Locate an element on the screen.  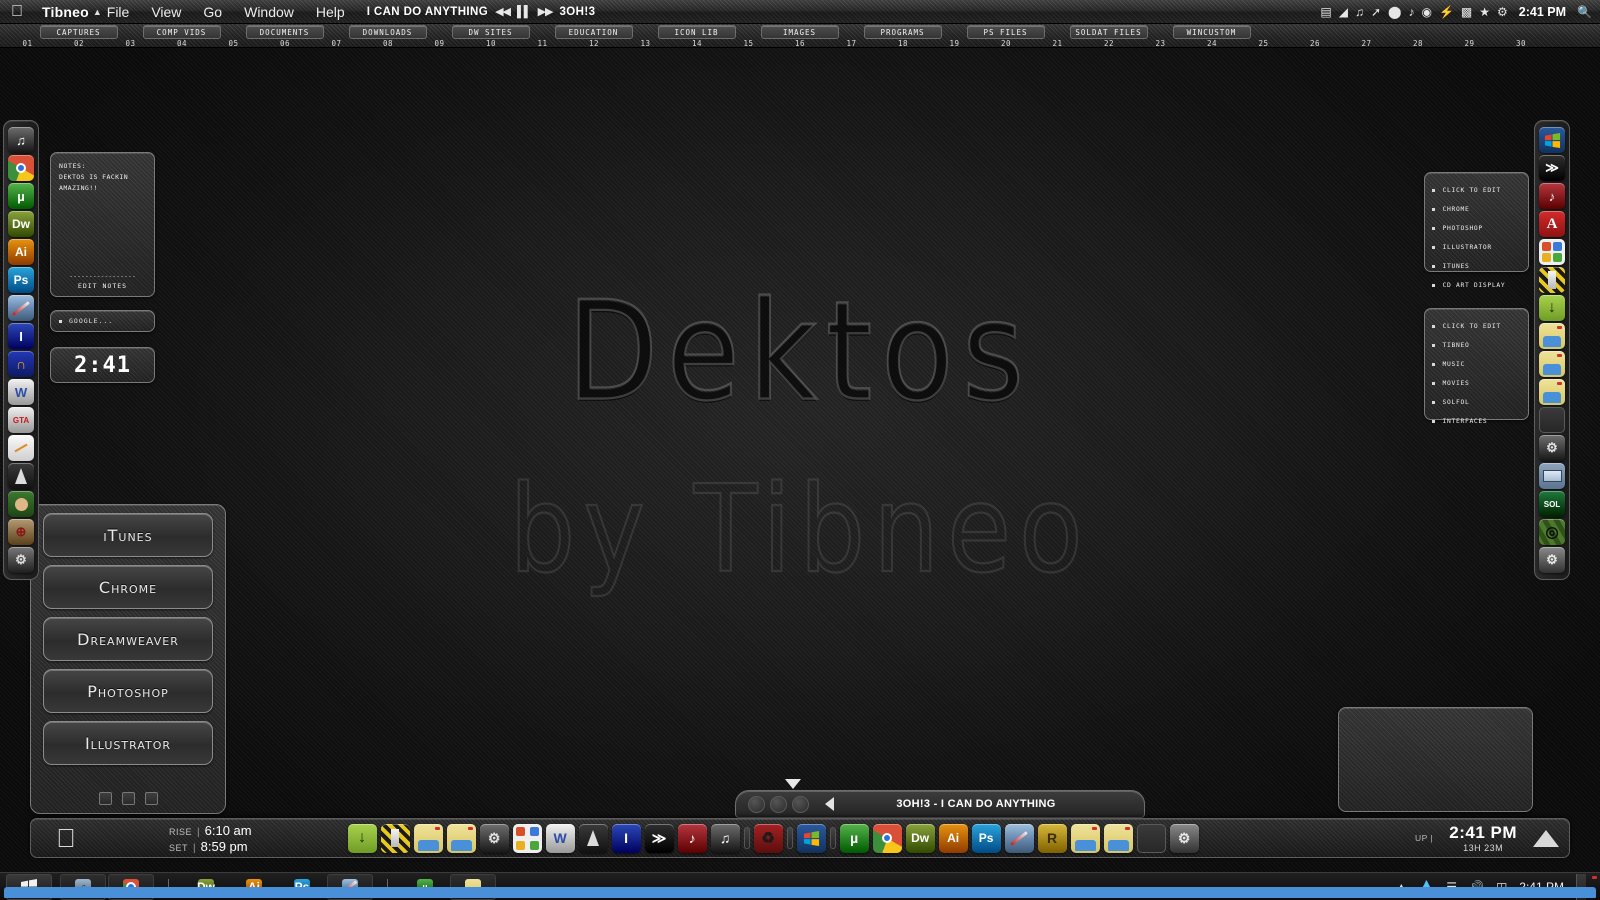
settings-gear-icon: ⚙ is located at coordinates (21, 560).